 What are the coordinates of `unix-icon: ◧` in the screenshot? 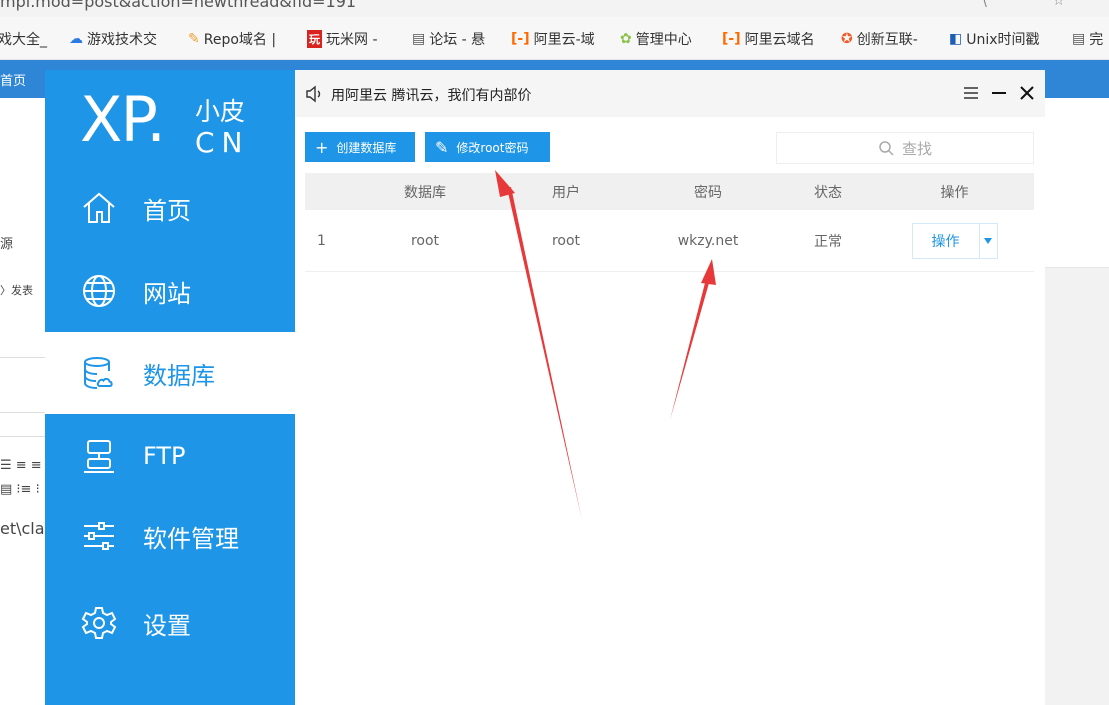 It's located at (956, 39).